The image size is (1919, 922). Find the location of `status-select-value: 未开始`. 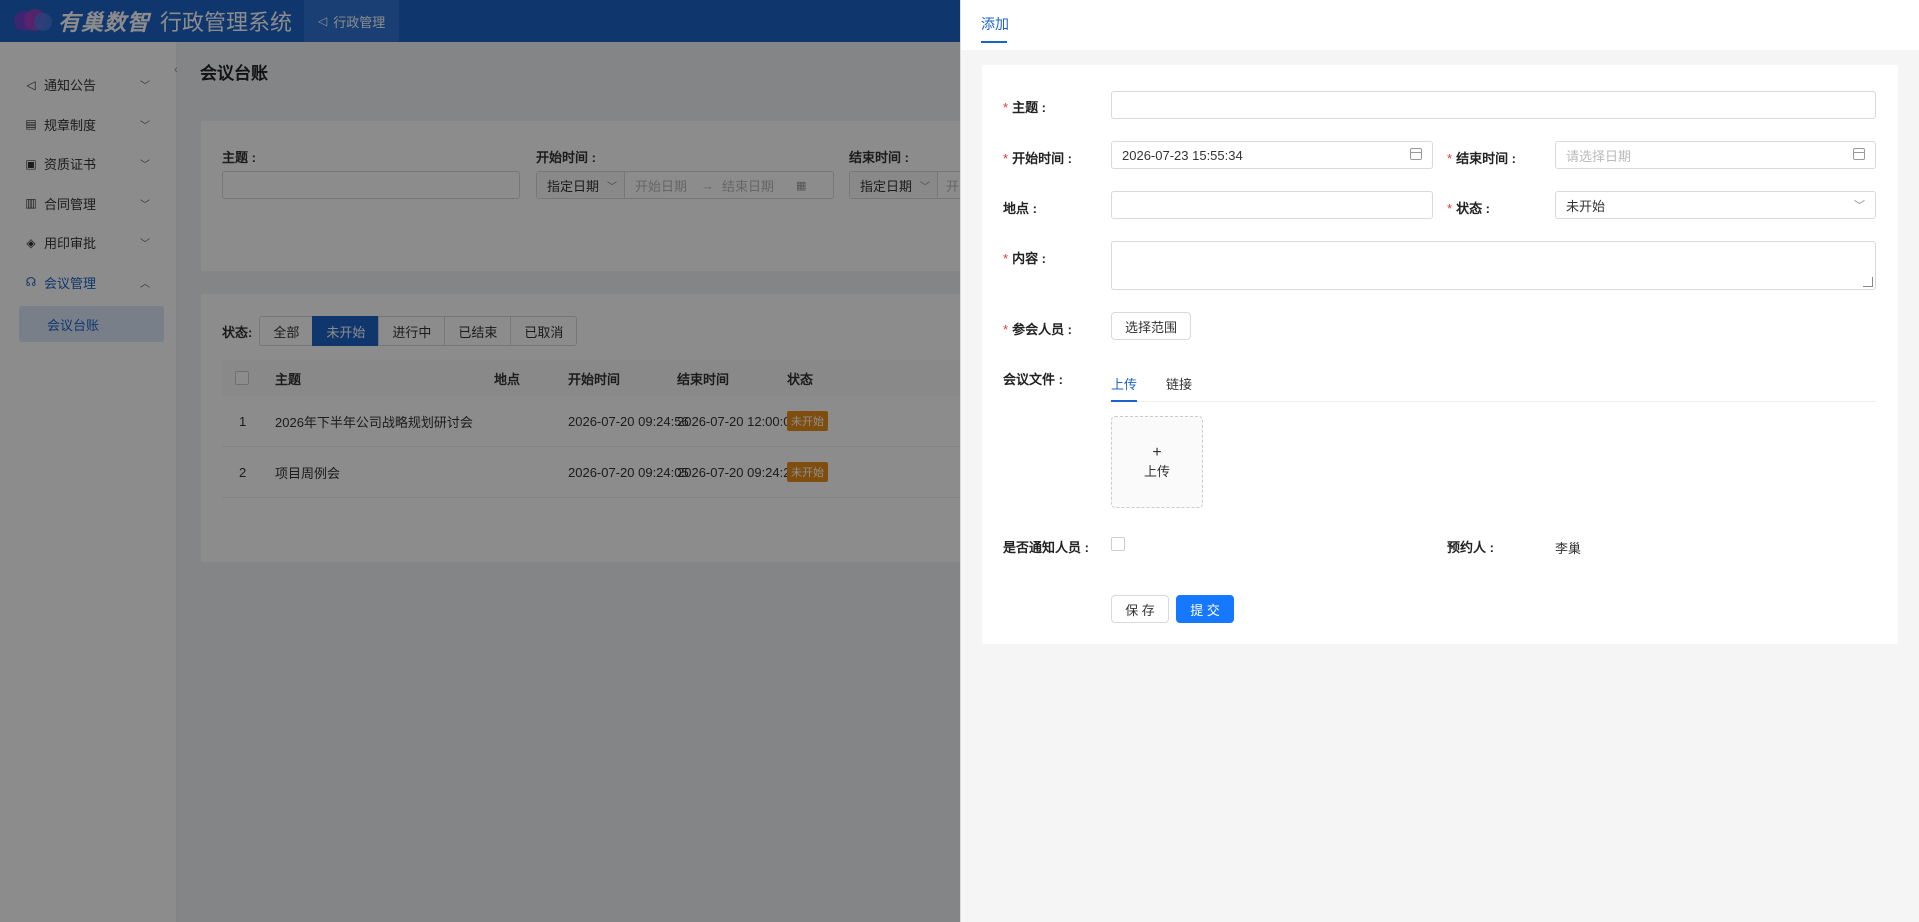

status-select-value: 未开始 is located at coordinates (1586, 206).